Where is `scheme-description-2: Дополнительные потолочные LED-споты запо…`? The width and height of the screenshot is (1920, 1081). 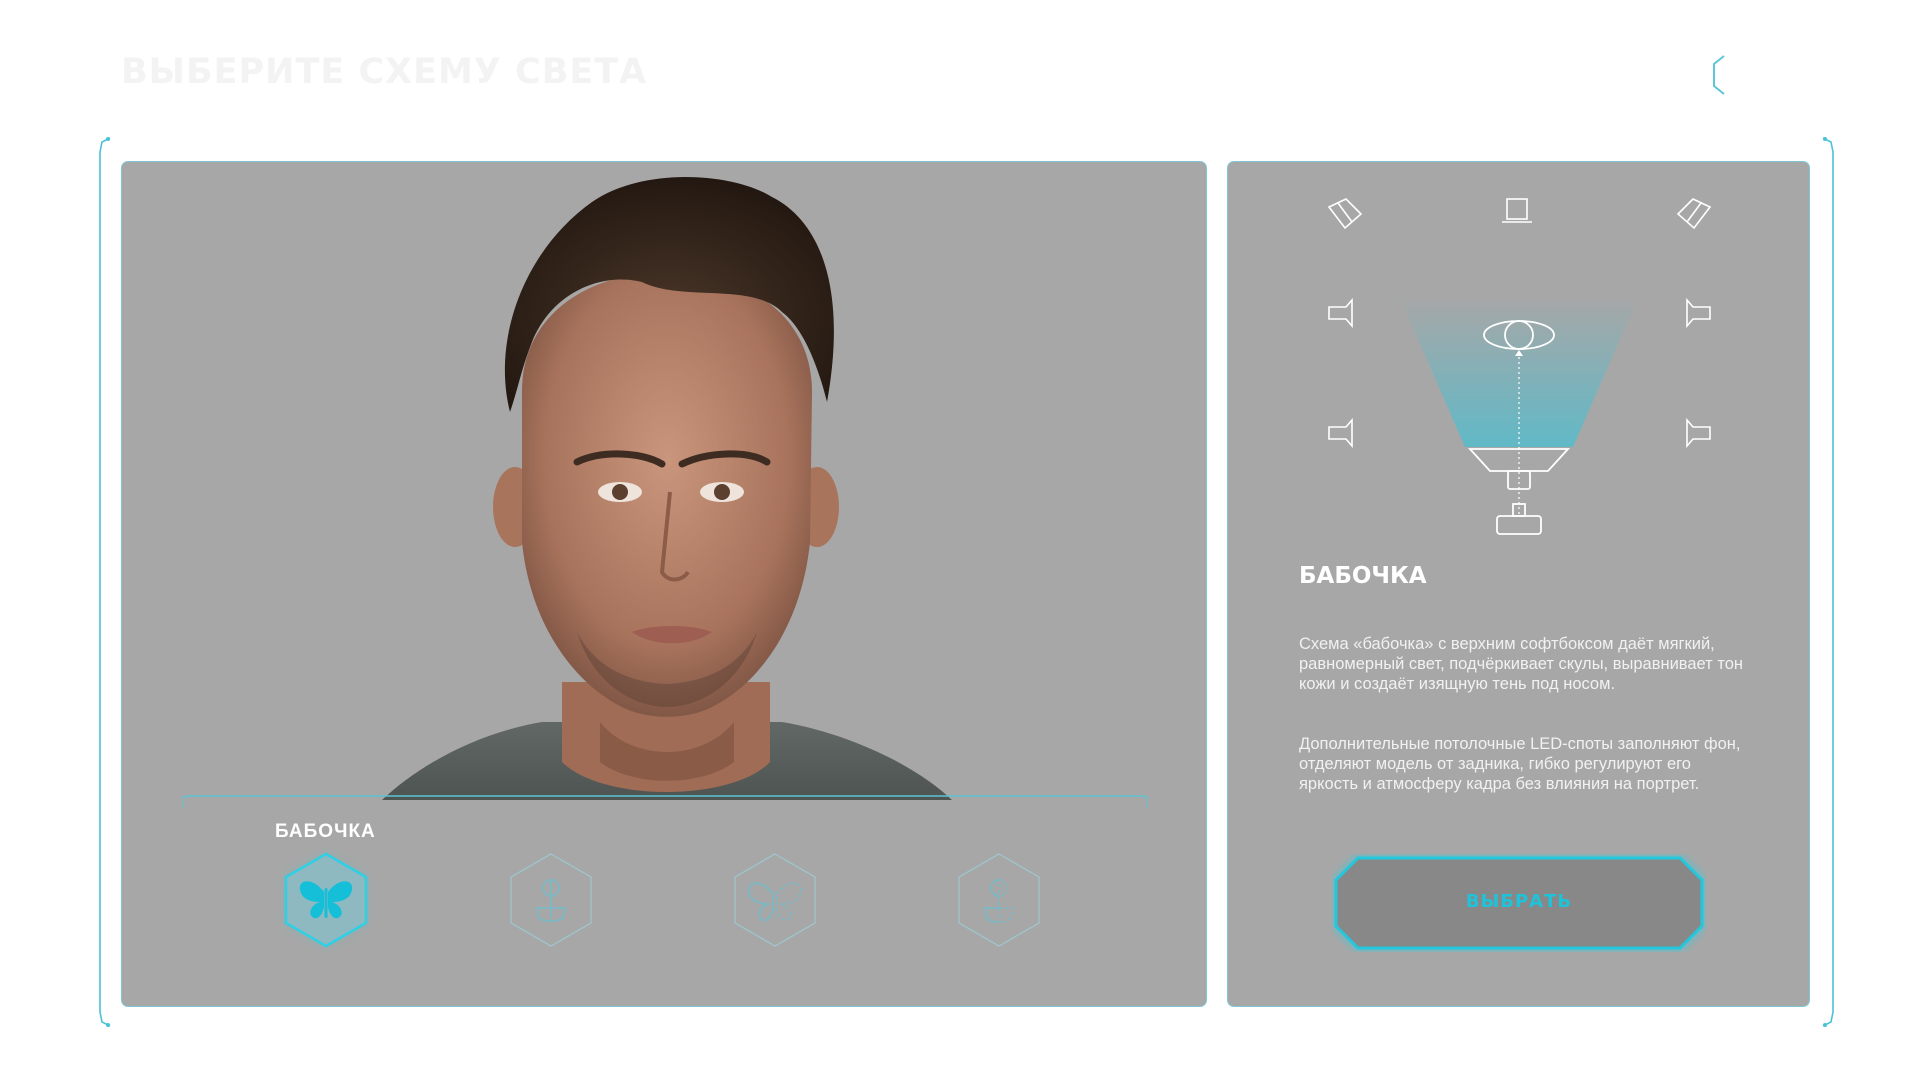
scheme-description-2: Дополнительные потолочные LED-споты запо… is located at coordinates (1520, 764).